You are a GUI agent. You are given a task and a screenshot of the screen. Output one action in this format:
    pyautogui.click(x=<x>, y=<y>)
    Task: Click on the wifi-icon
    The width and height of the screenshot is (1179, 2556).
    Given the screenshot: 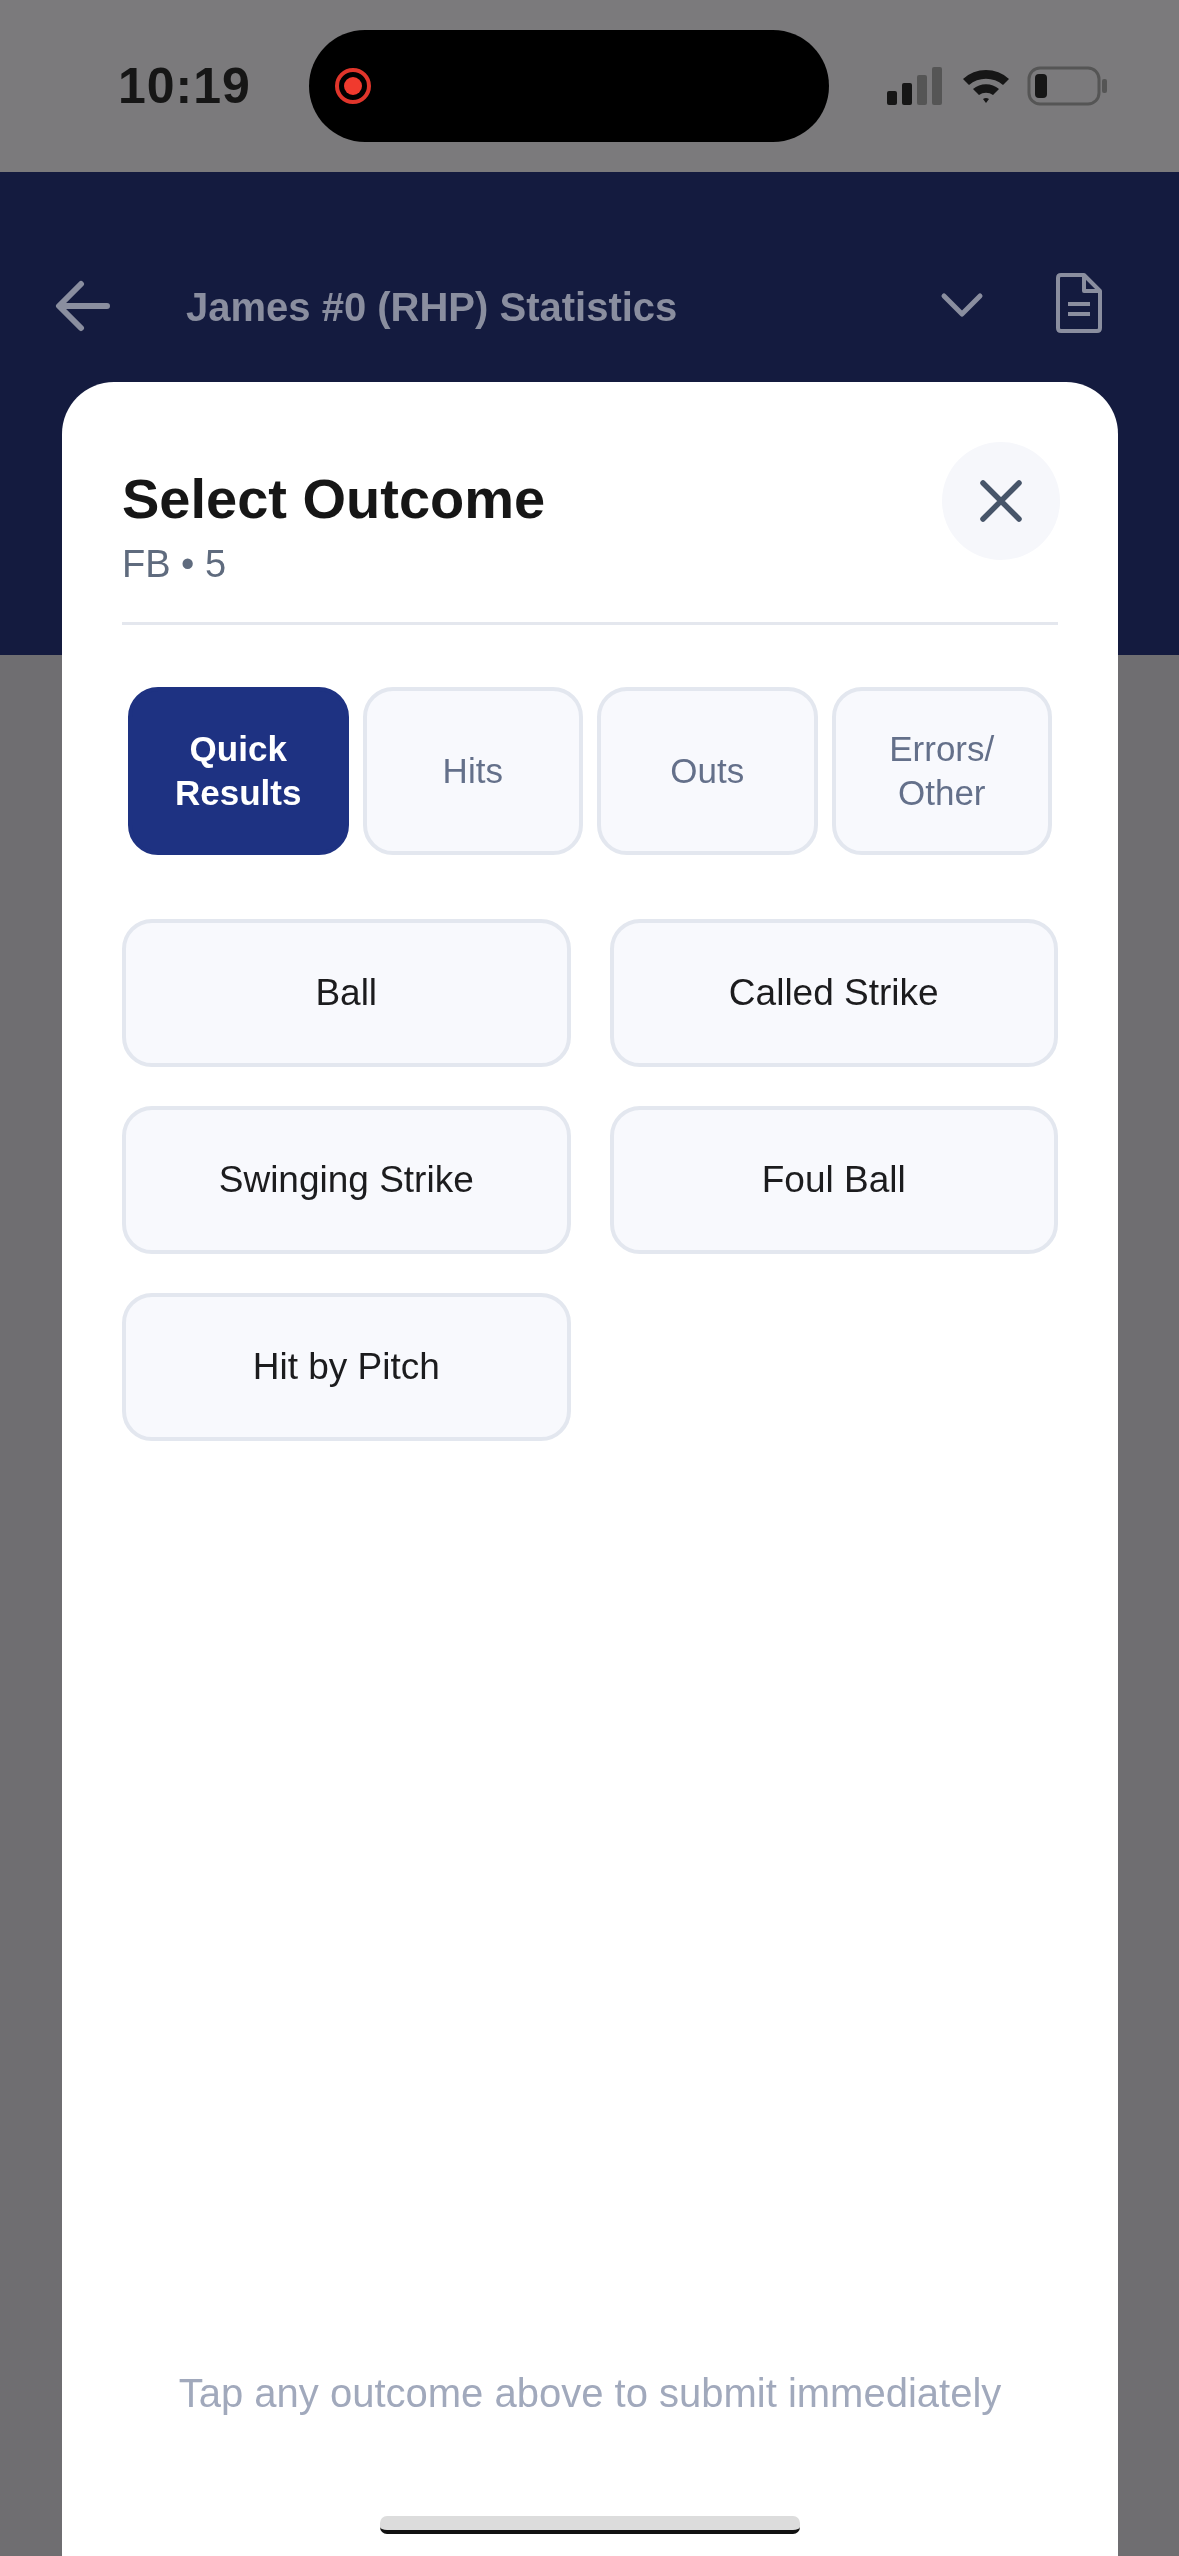 What is the action you would take?
    pyautogui.click(x=986, y=86)
    